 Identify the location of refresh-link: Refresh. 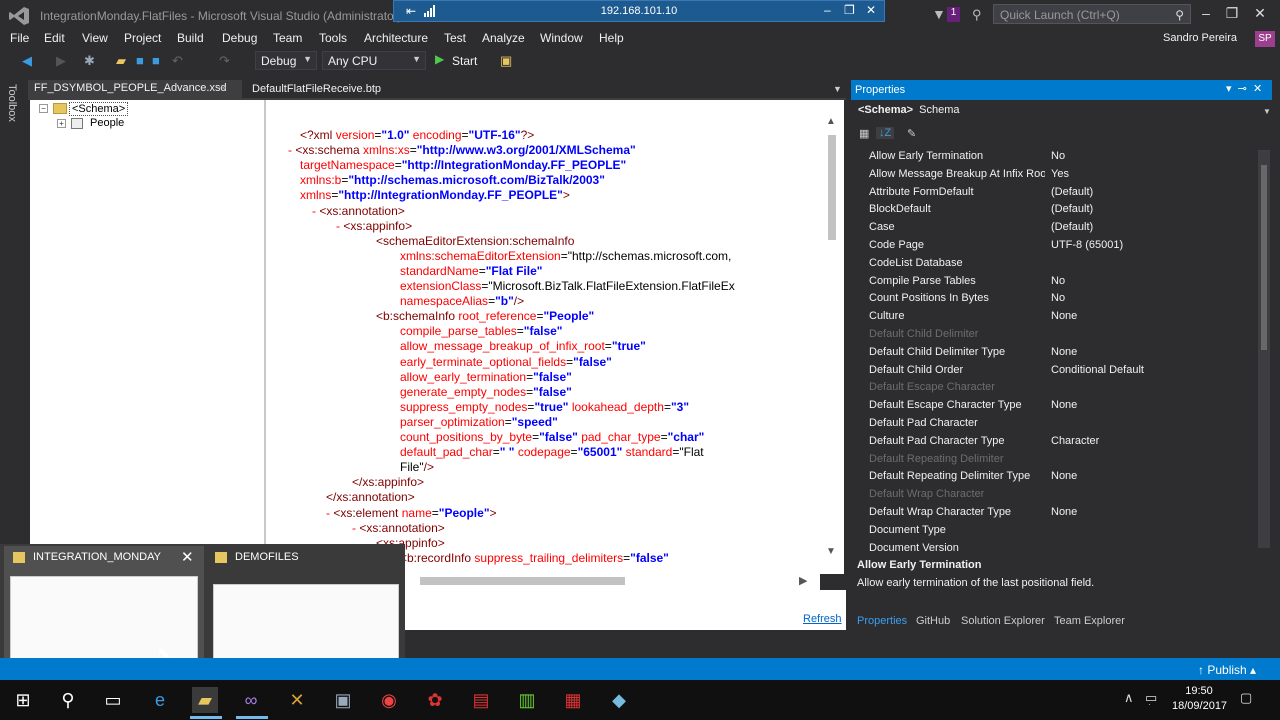
(822, 619).